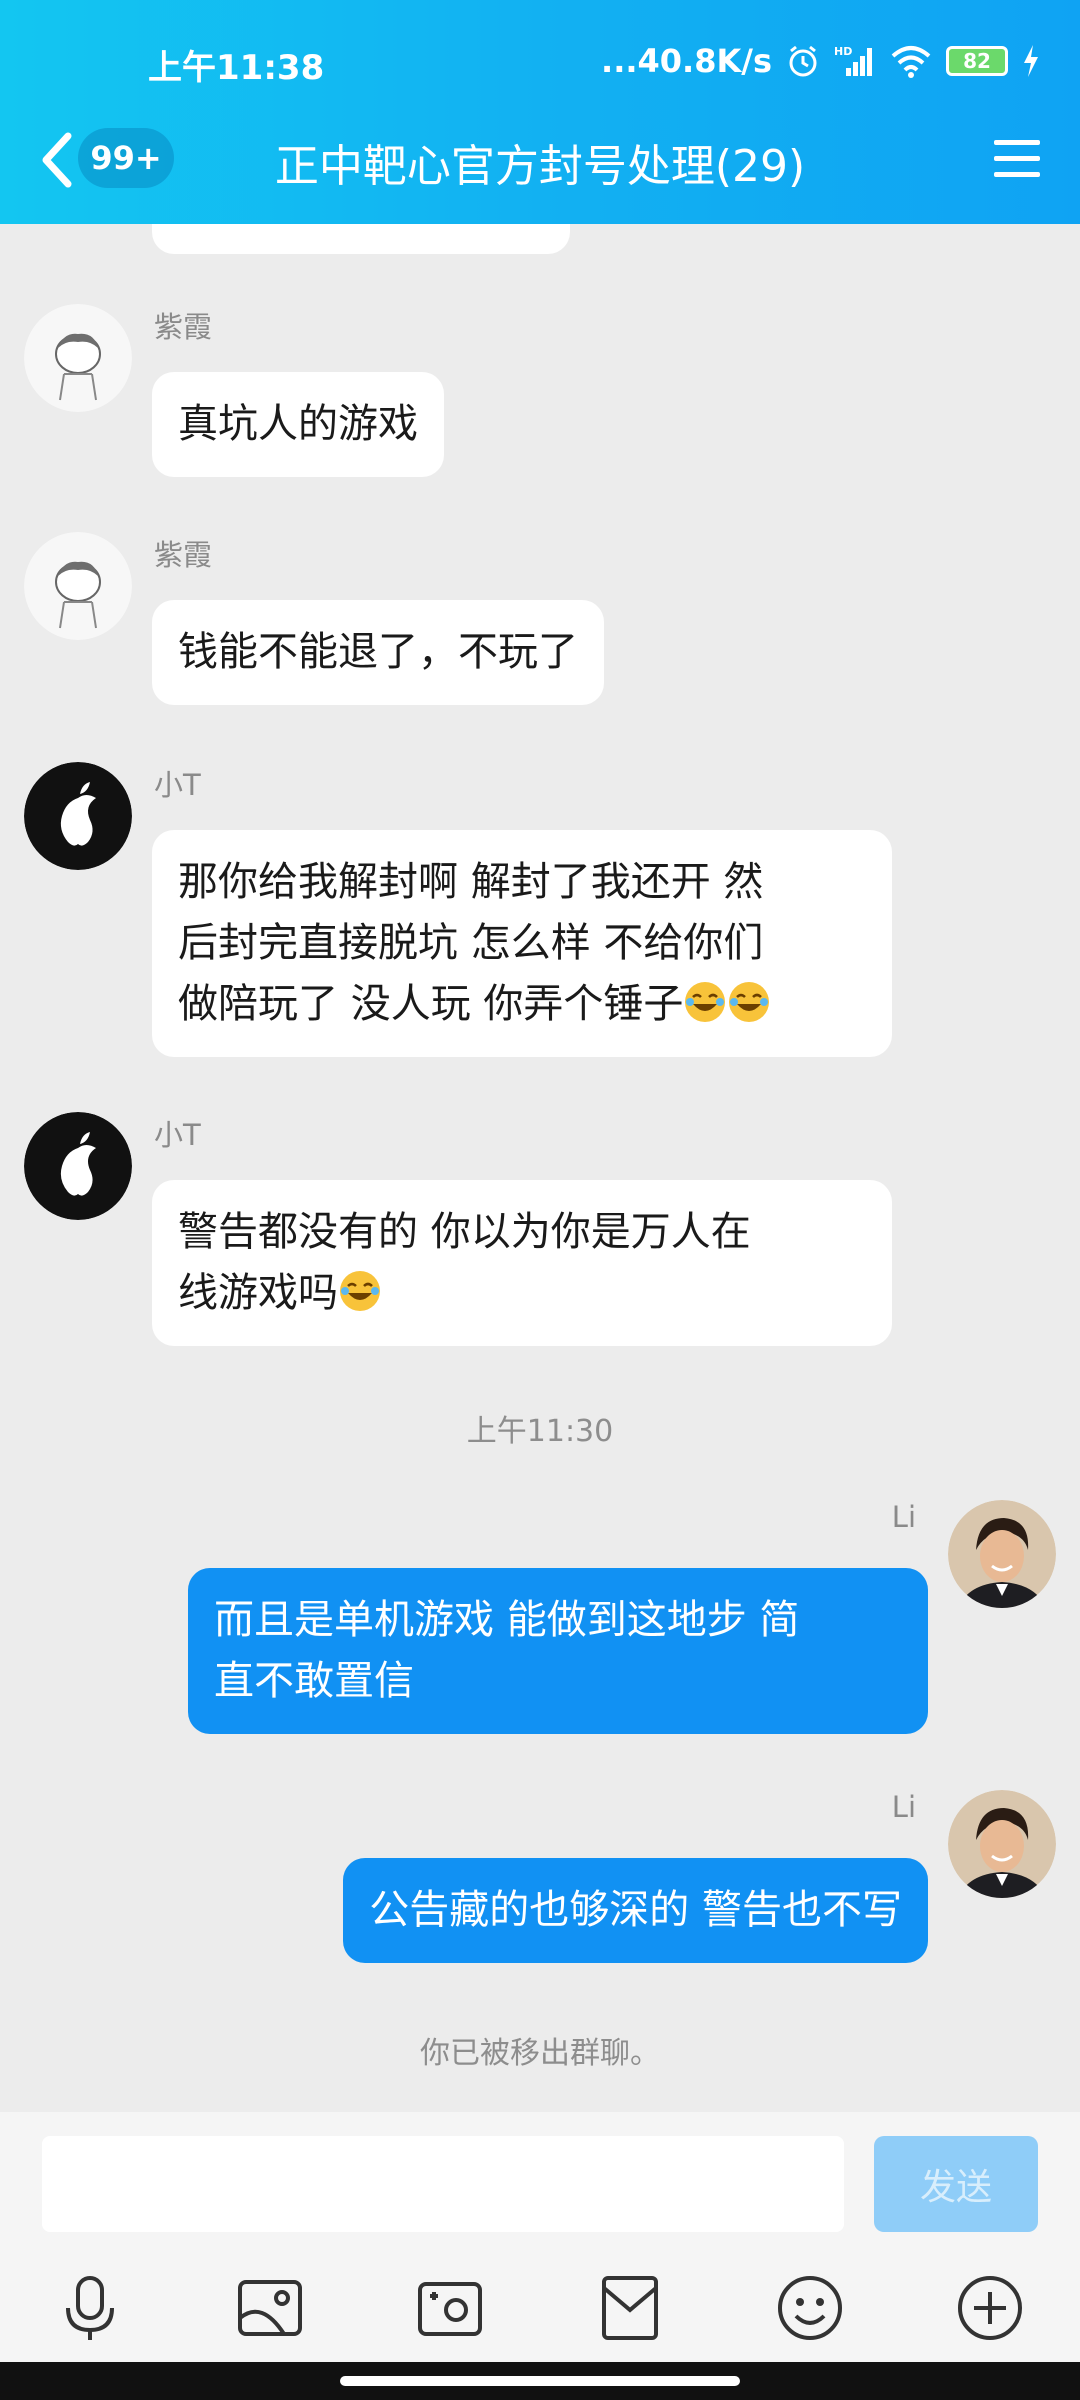 This screenshot has width=1080, height=2400. What do you see at coordinates (298, 424) in the screenshot?
I see `message-bubble: 真坑人的游戏` at bounding box center [298, 424].